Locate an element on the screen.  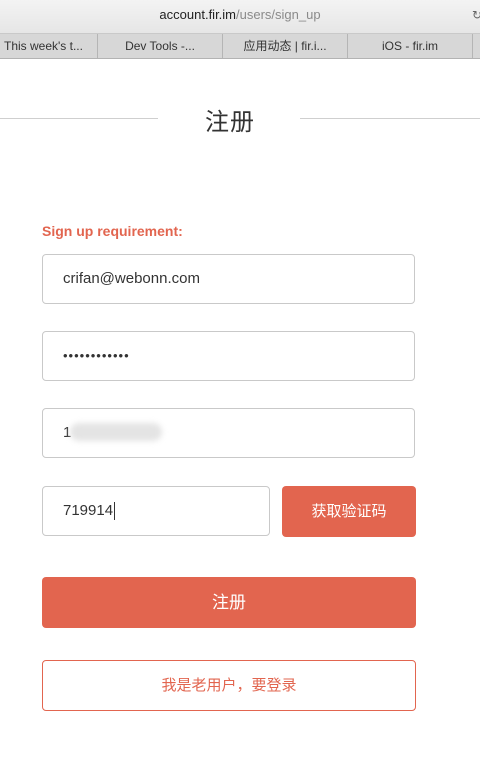
text-caret is located at coordinates (115, 511).